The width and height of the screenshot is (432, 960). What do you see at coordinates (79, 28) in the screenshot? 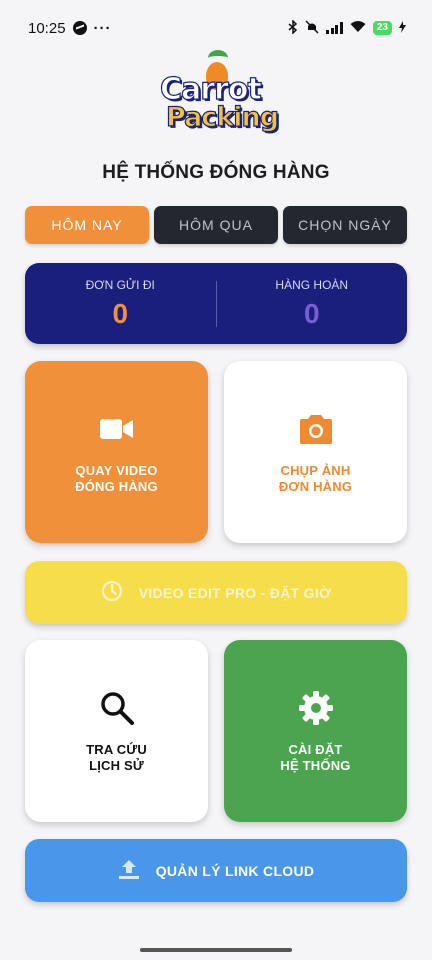
I see `messenger-icon` at bounding box center [79, 28].